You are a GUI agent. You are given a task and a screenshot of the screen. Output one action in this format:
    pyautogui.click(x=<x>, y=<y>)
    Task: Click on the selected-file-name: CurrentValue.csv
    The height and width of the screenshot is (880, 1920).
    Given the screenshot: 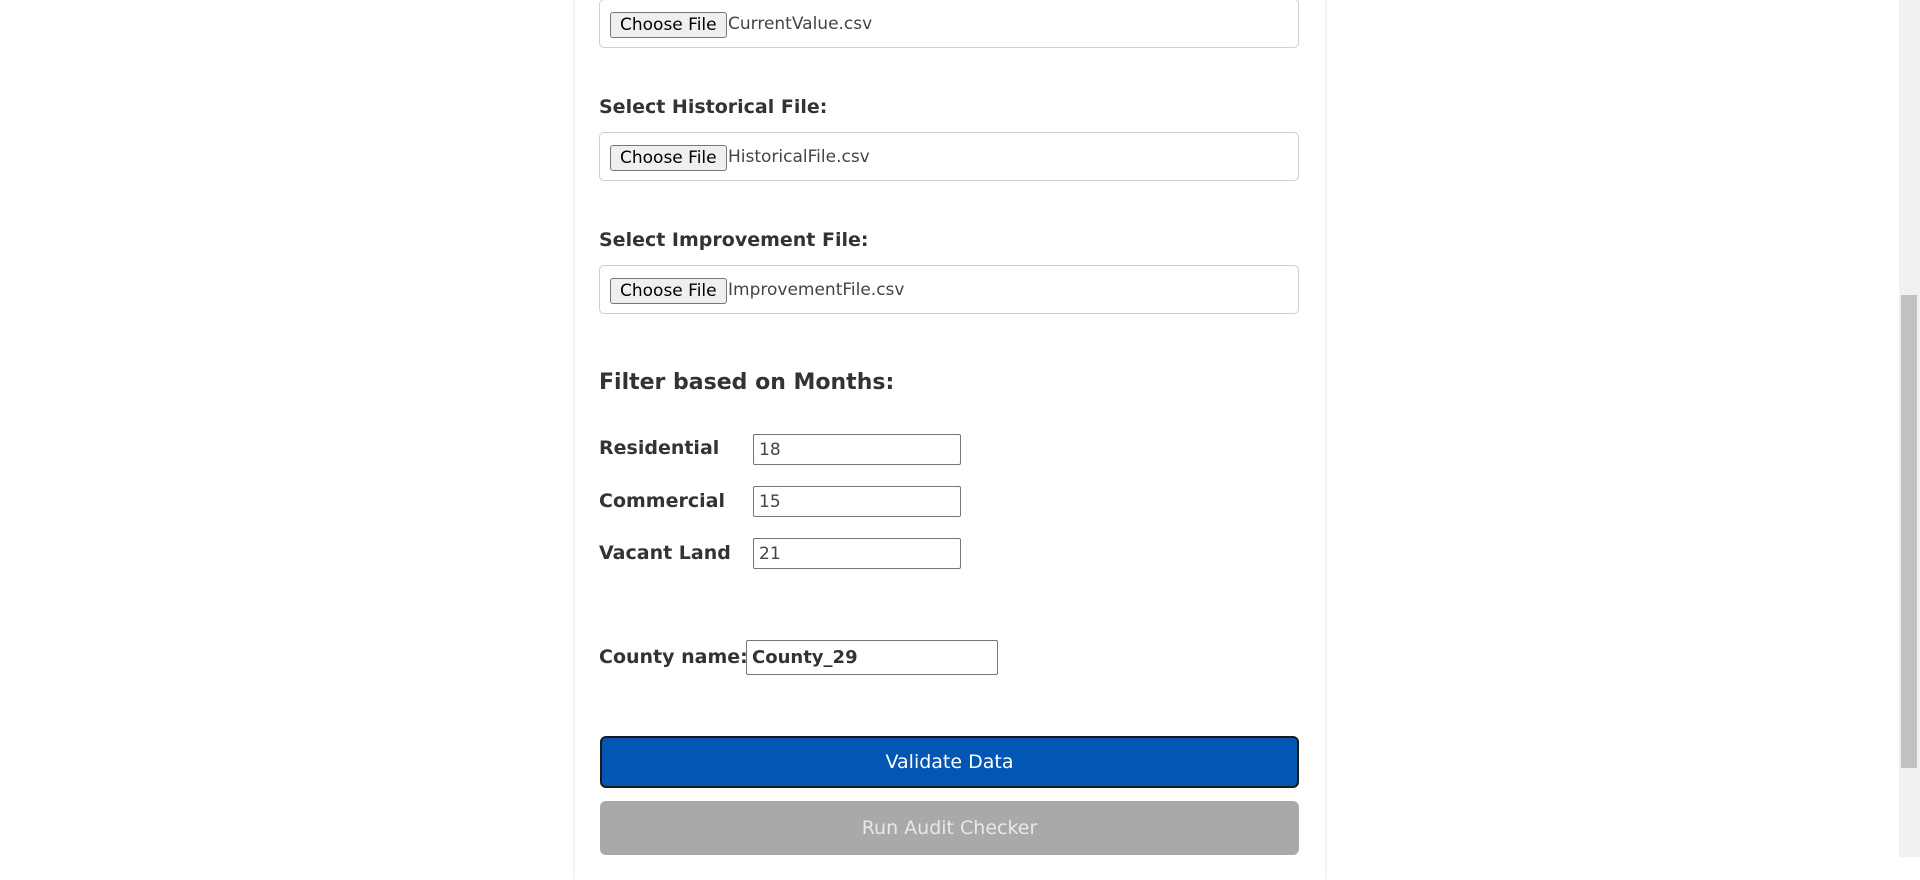 What is the action you would take?
    pyautogui.click(x=800, y=24)
    